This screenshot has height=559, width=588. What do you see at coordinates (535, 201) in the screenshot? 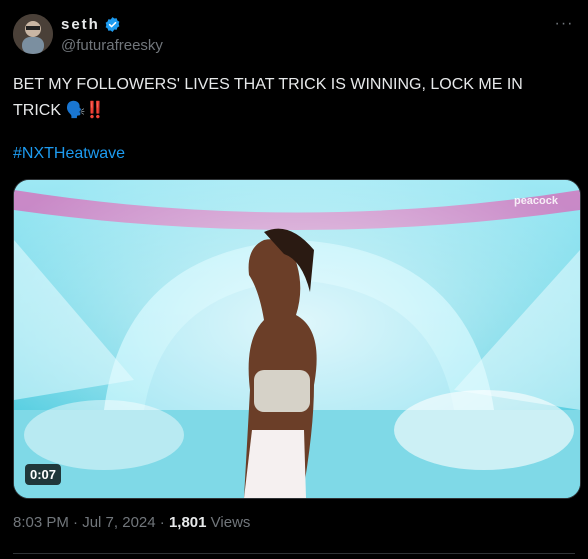
I see `peacock-watermark: peacock` at bounding box center [535, 201].